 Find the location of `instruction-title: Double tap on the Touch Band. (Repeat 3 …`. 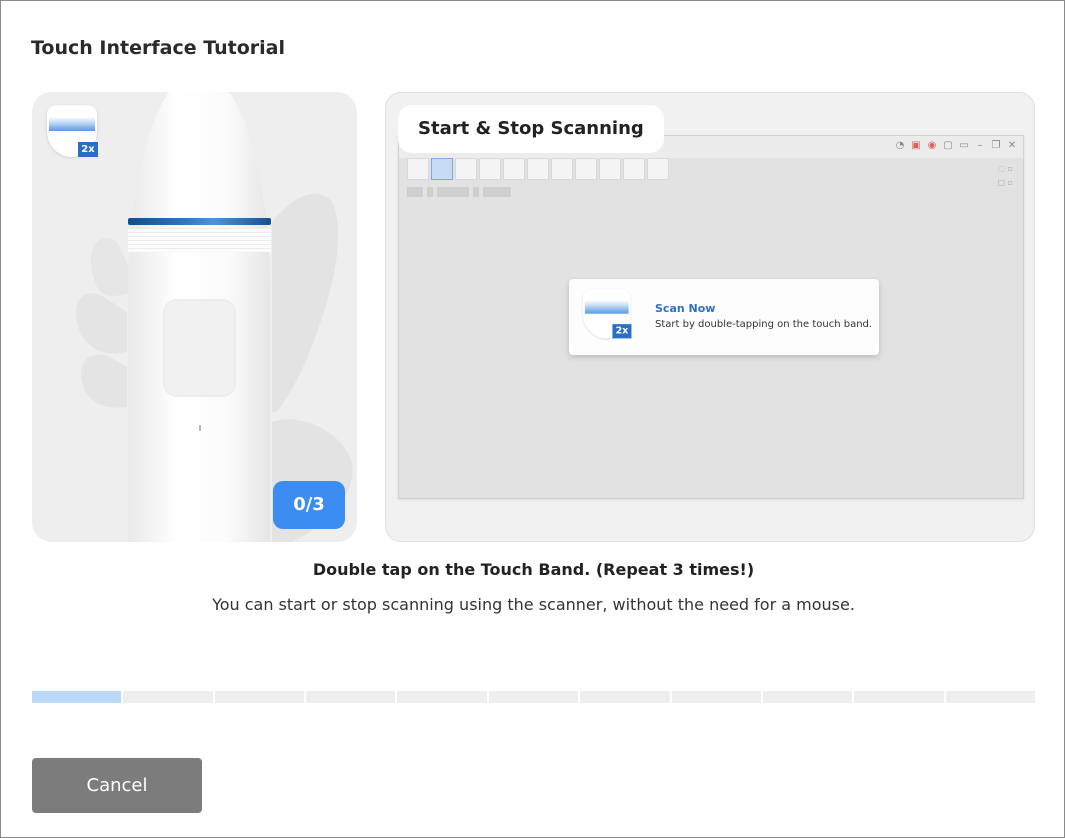

instruction-title: Double tap on the Touch Band. (Repeat 3 … is located at coordinates (533, 569).